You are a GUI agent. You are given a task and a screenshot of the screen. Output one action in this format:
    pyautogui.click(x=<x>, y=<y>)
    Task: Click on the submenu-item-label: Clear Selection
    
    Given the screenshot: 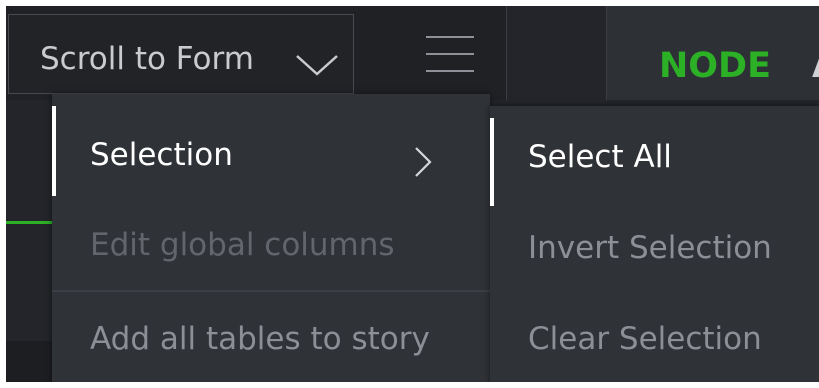 What is the action you would take?
    pyautogui.click(x=645, y=339)
    